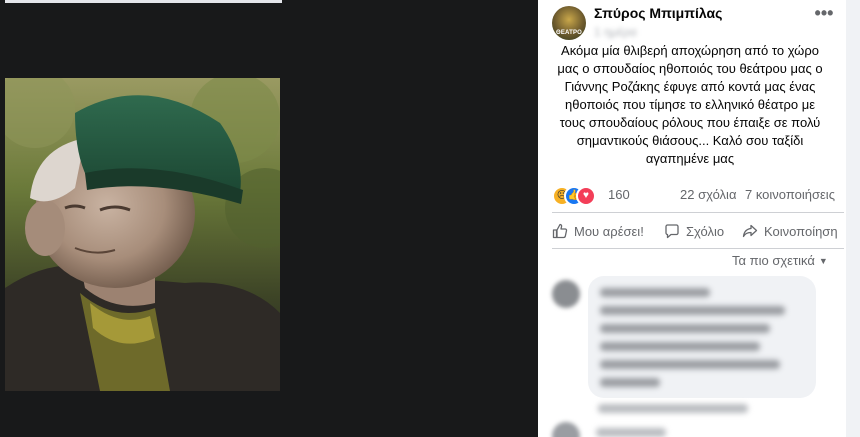 The width and height of the screenshot is (860, 437). What do you see at coordinates (773, 260) in the screenshot?
I see `sort-label: Τα πιο σχετικά` at bounding box center [773, 260].